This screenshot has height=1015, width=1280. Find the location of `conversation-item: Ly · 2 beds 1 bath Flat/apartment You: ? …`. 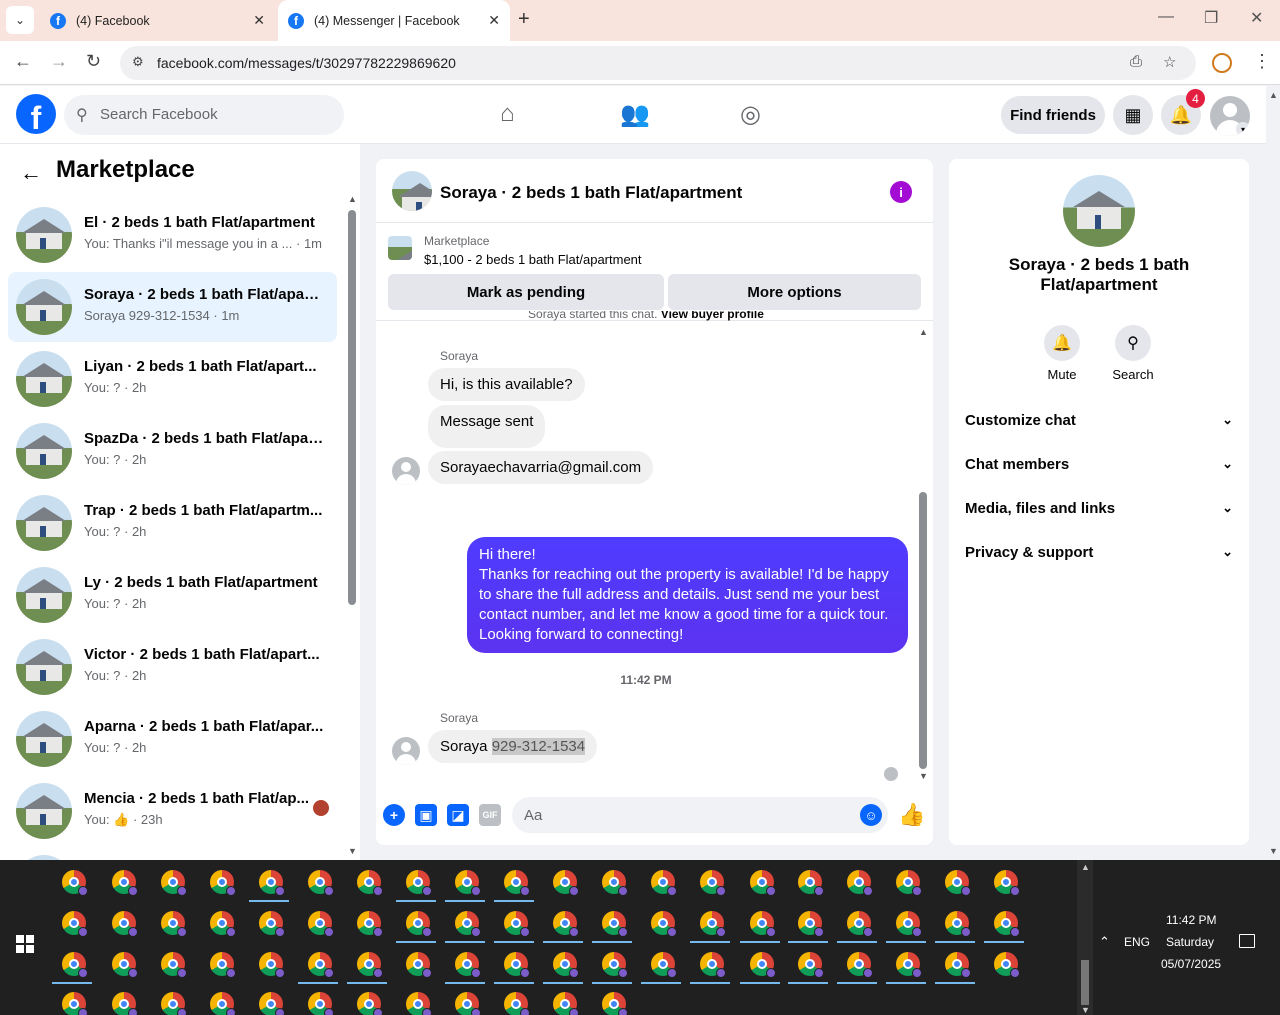

conversation-item: Ly · 2 beds 1 bath Flat/apartment You: ? … is located at coordinates (172, 595).